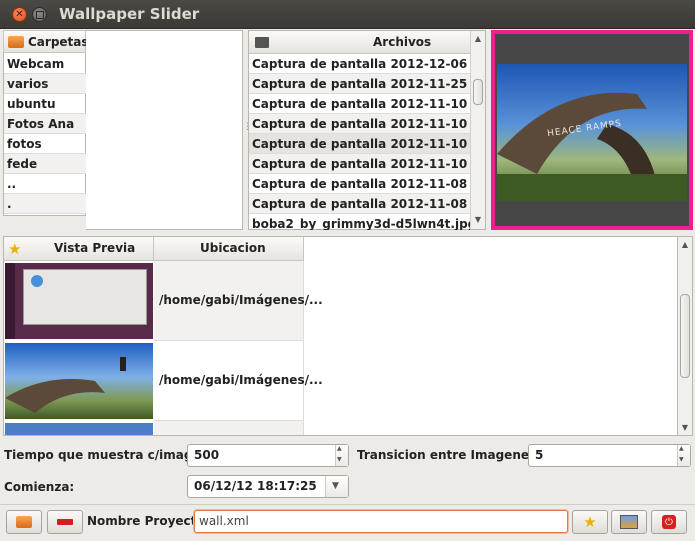 The height and width of the screenshot is (541, 695). What do you see at coordinates (268, 455) in the screenshot?
I see `time-spinbox: 500 ▲ ▼` at bounding box center [268, 455].